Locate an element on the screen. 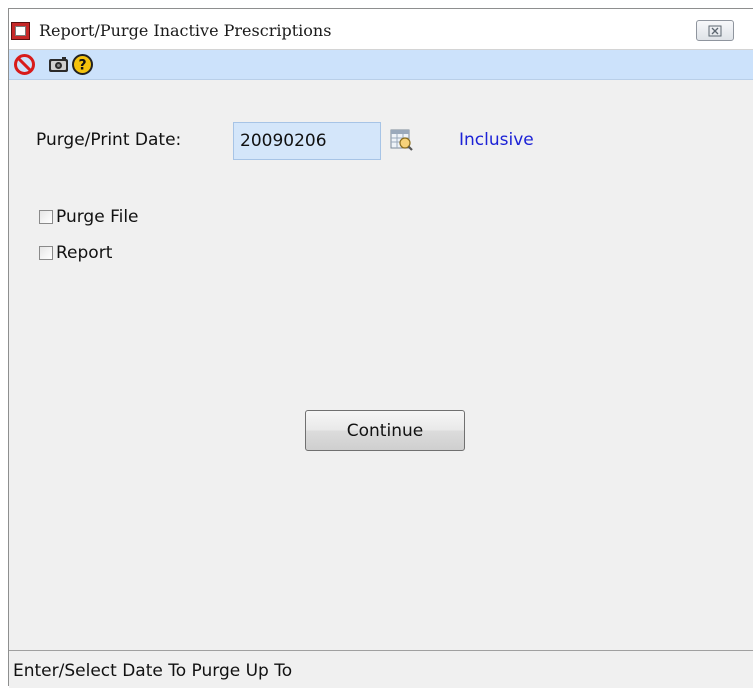  purge-print-date-label: Purge/Print Date: is located at coordinates (109, 140).